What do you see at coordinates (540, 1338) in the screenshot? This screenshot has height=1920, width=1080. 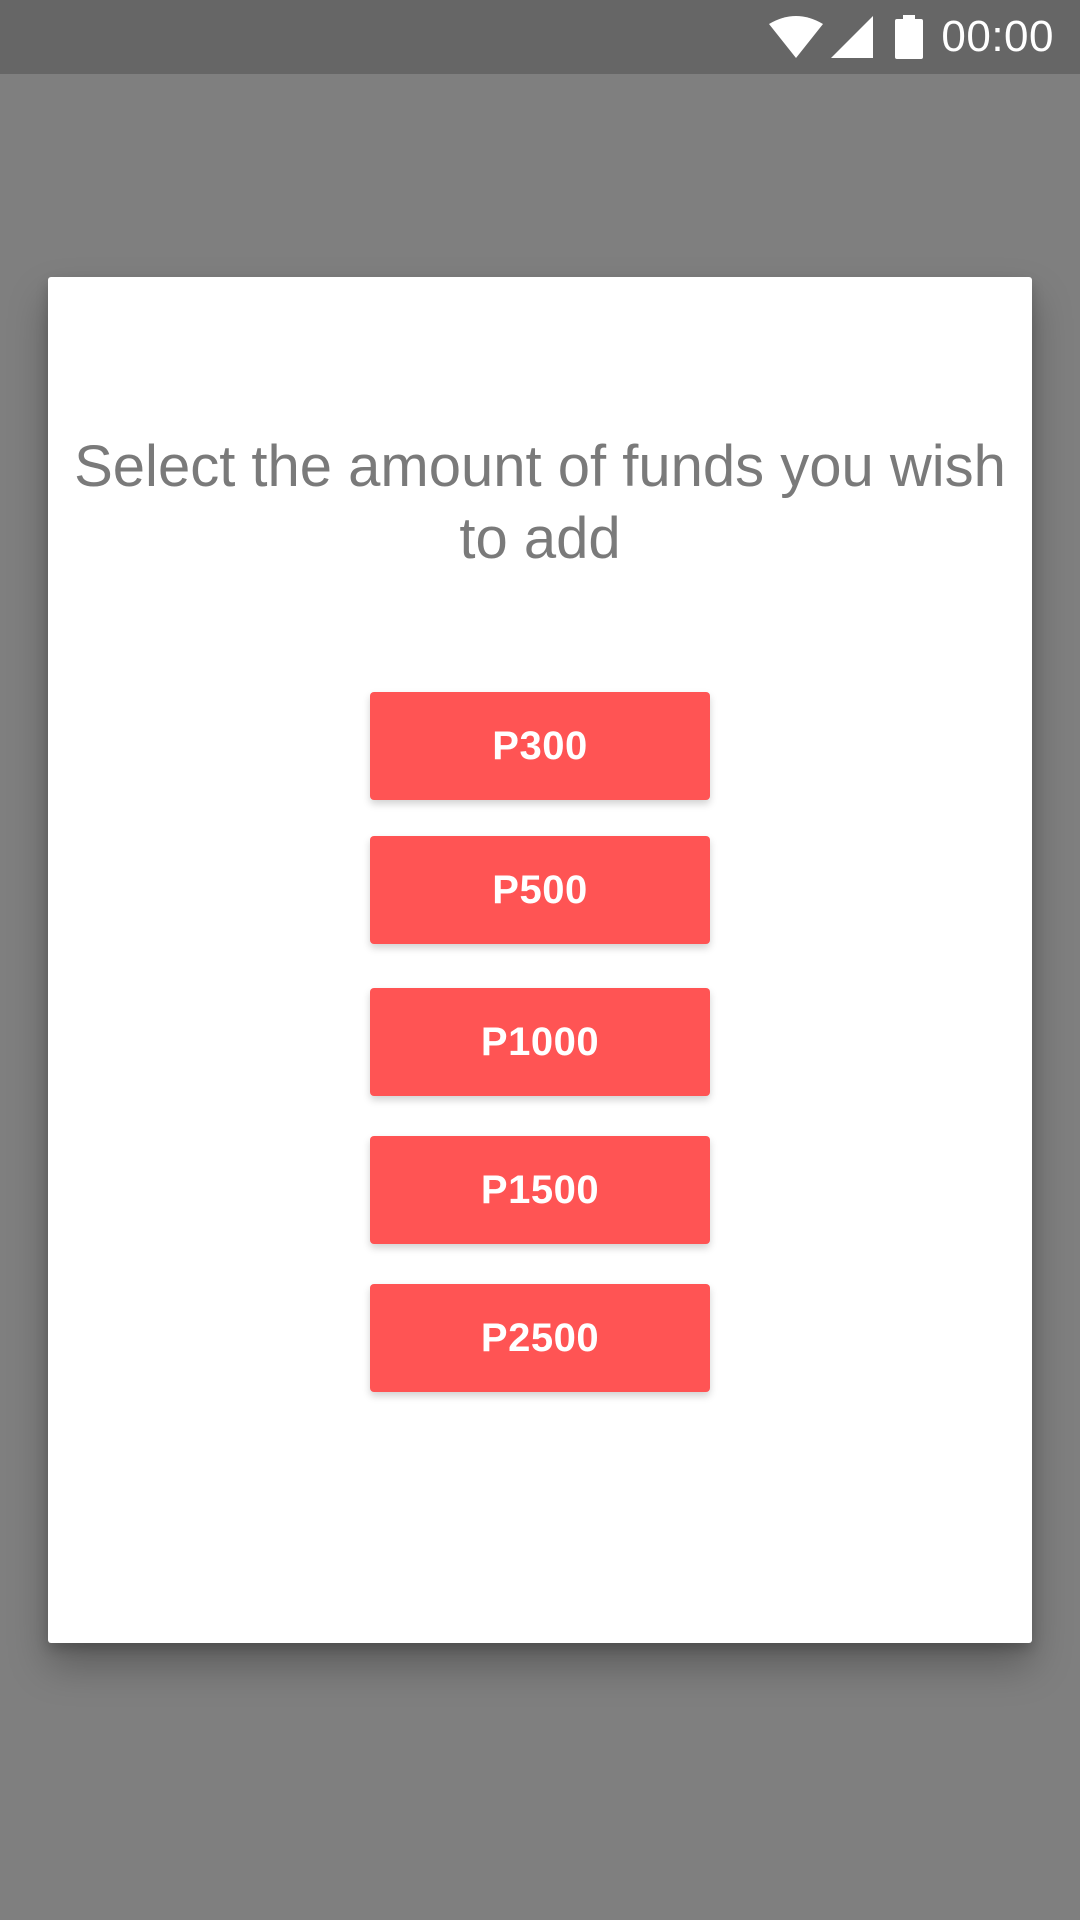 I see `amount-button-p2500: P2500` at bounding box center [540, 1338].